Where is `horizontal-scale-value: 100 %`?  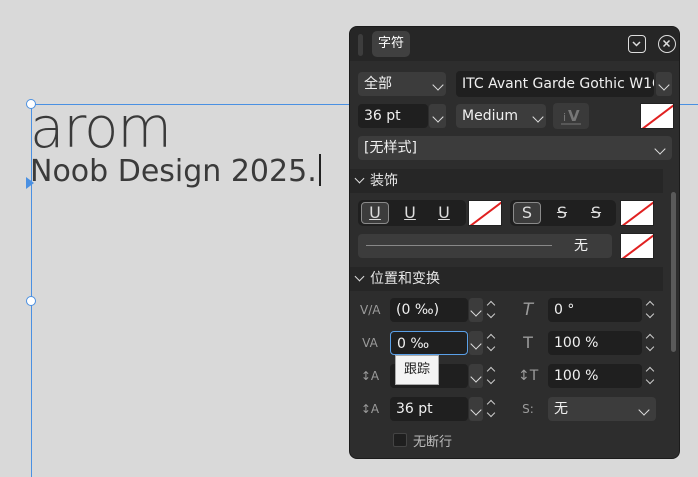 horizontal-scale-value: 100 % is located at coordinates (576, 376).